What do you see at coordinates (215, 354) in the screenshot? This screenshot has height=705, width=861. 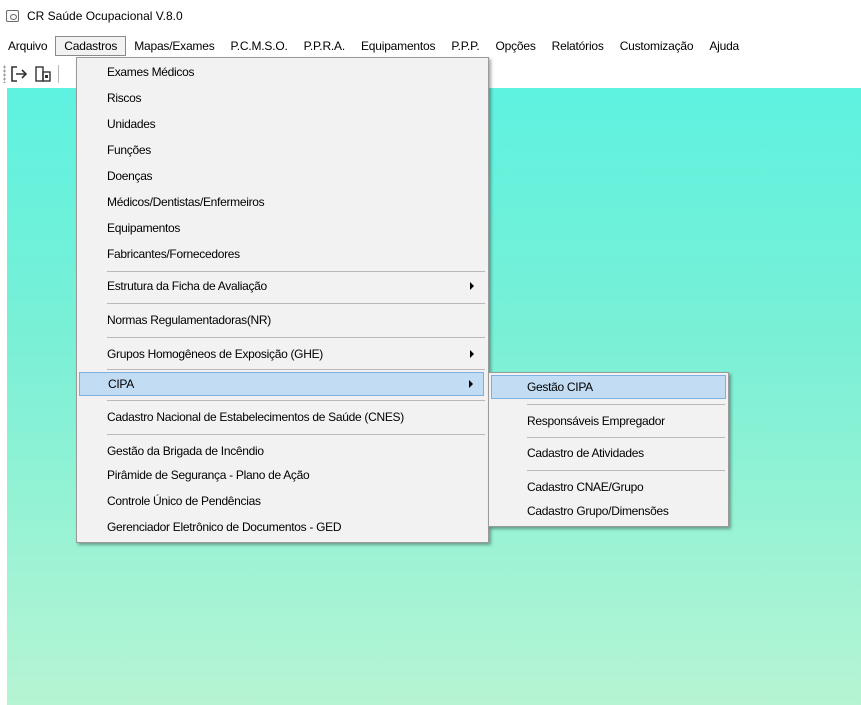 I see `menu-item-label: Grupos Homogêneos de Exposição (GHE)` at bounding box center [215, 354].